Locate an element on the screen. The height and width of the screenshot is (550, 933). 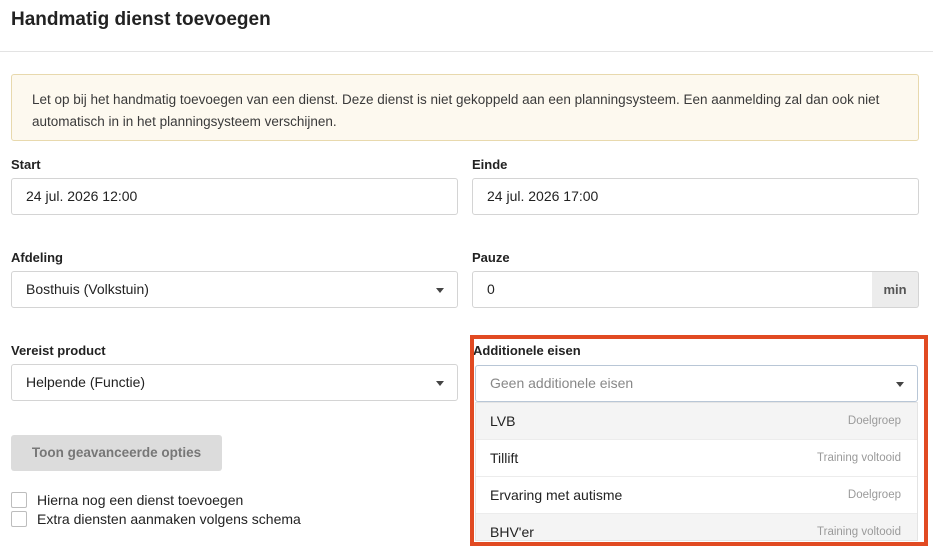
requirements-placeholder: Geen additionele eisen is located at coordinates (562, 383).